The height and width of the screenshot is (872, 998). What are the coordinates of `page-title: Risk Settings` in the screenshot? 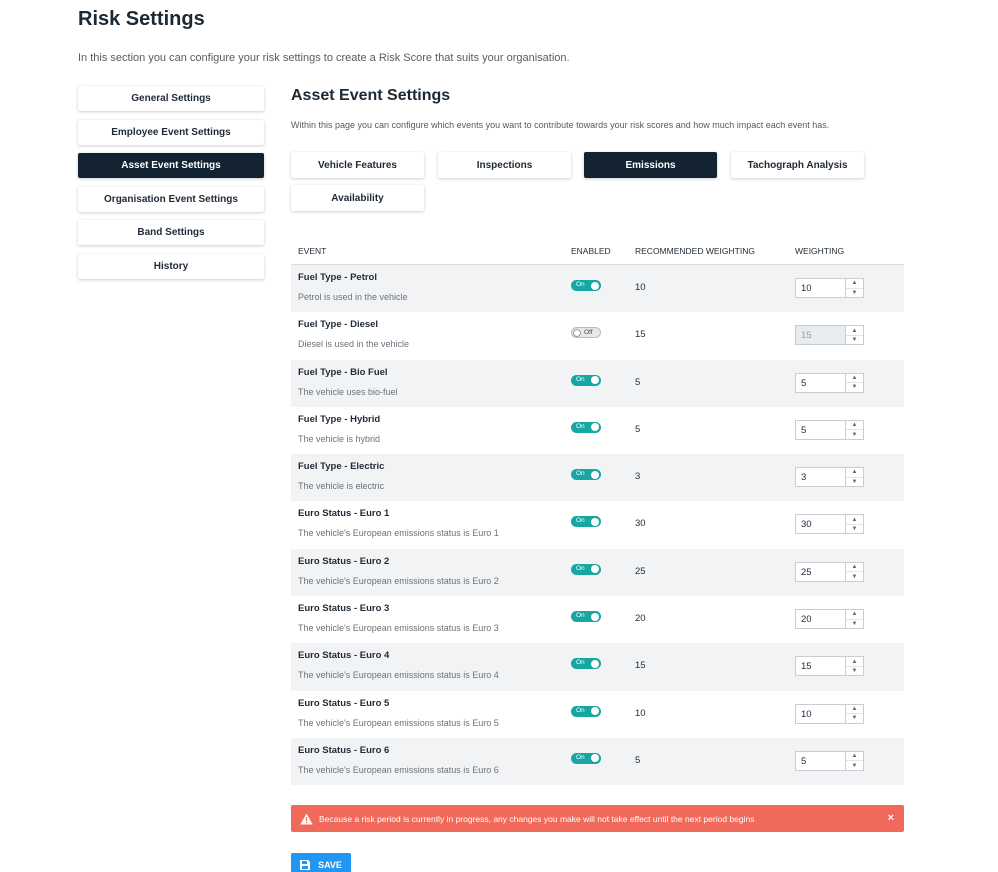 It's located at (141, 19).